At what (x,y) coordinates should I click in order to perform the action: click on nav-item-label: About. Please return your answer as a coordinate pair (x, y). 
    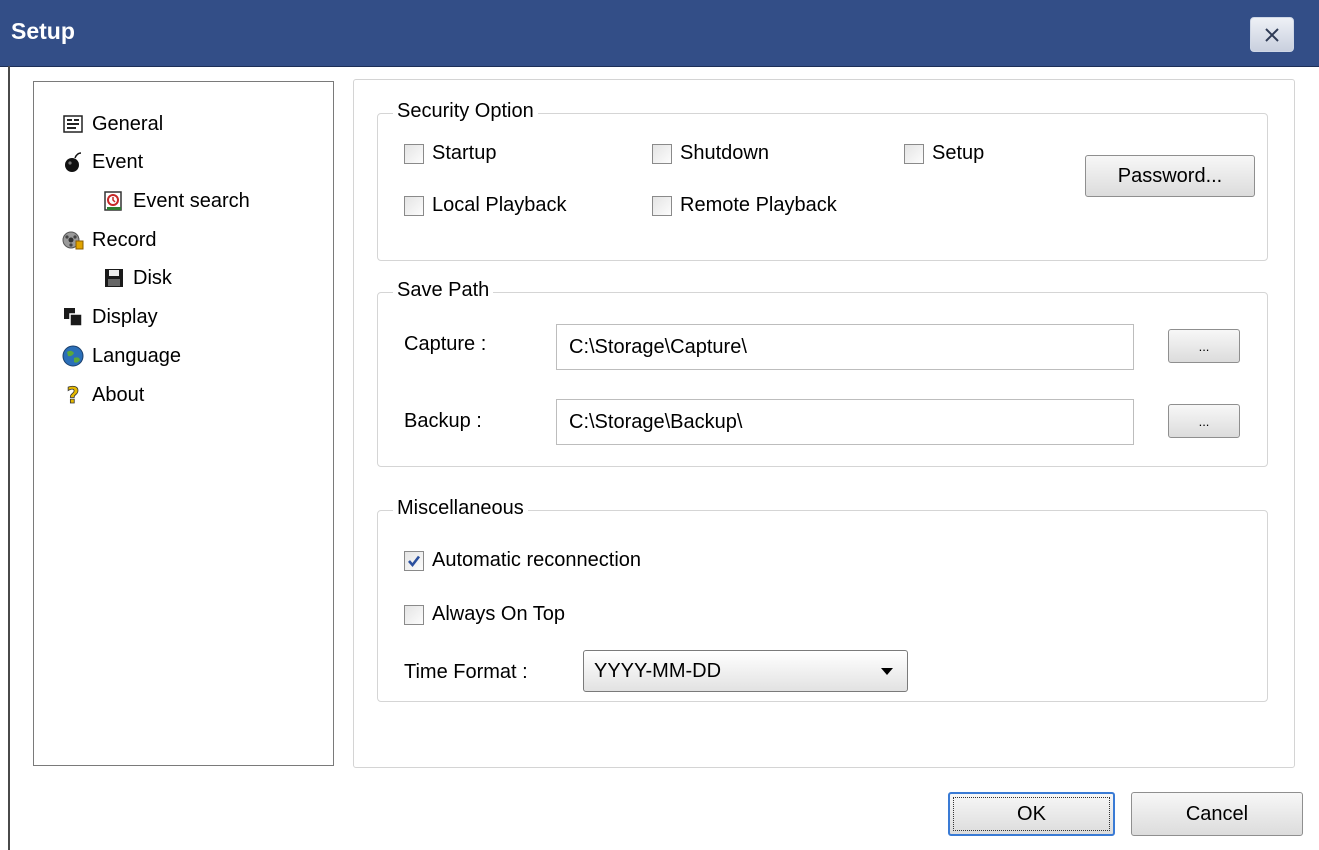
    Looking at the image, I should click on (118, 394).